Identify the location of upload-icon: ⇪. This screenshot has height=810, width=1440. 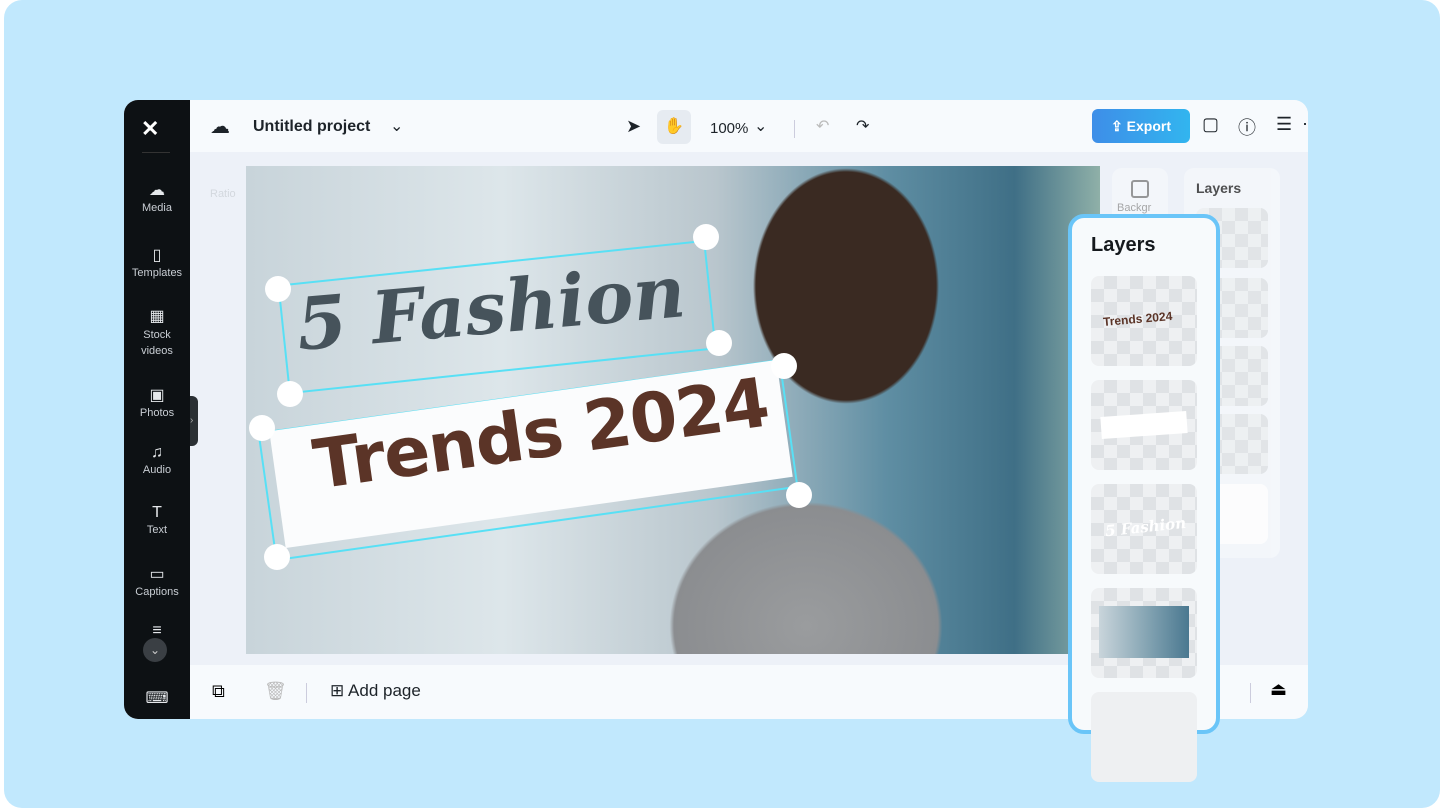
(1119, 126).